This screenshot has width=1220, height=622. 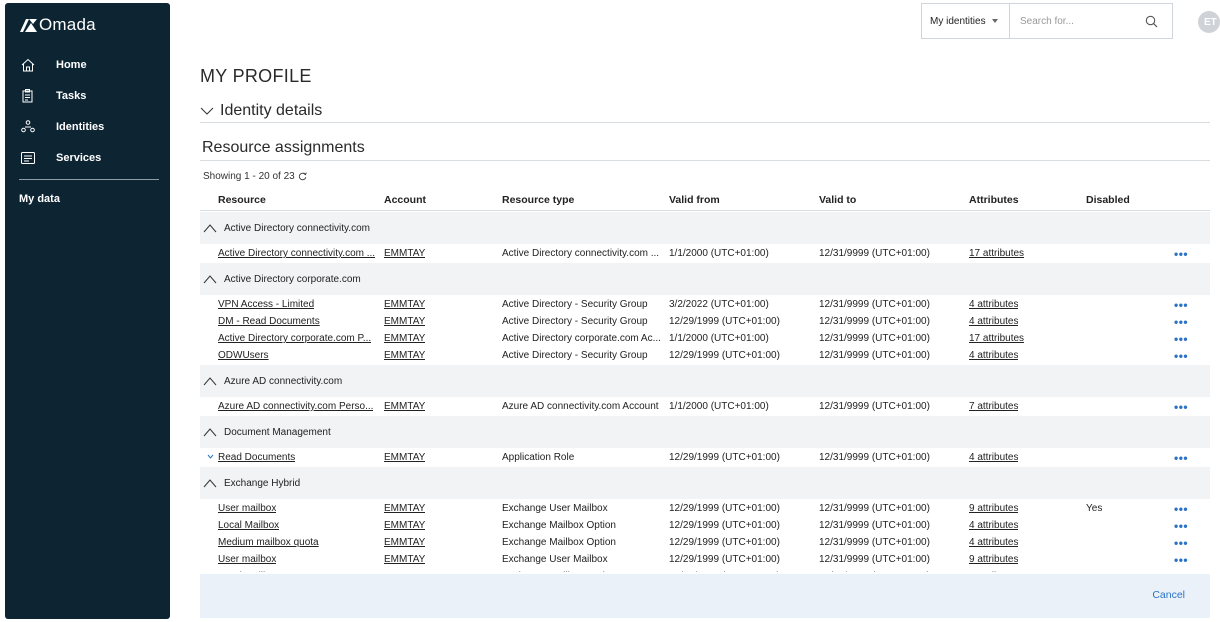 What do you see at coordinates (1168, 595) in the screenshot?
I see `cancel-button: Cancel` at bounding box center [1168, 595].